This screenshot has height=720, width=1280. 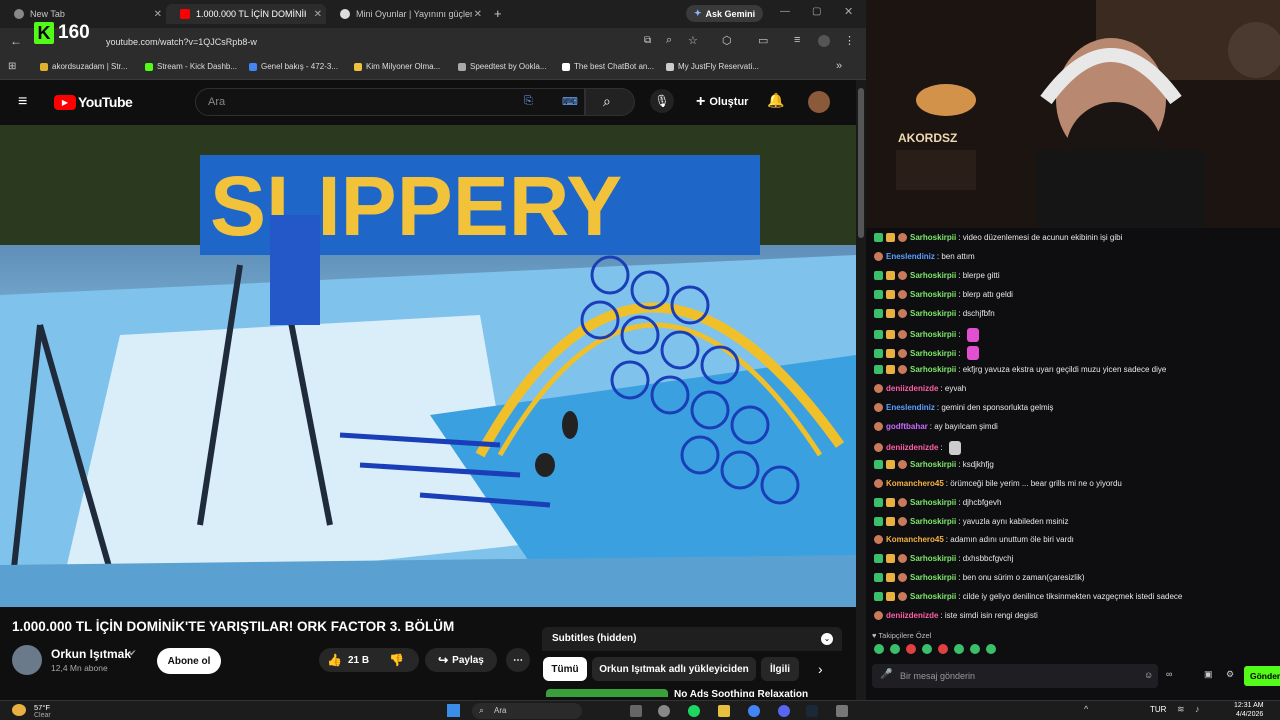 I want to click on clock-time: 12:31 AM, so click(x=1249, y=705).